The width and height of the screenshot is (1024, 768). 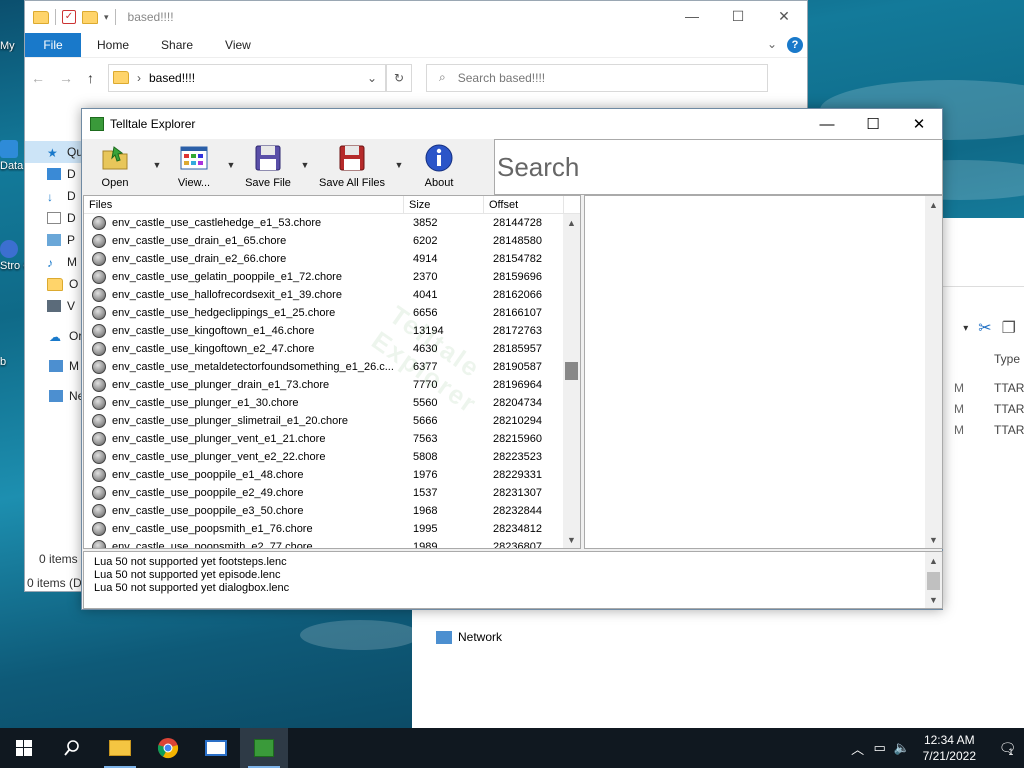 I want to click on chevron-up-icon: ︿, so click(x=858, y=748).